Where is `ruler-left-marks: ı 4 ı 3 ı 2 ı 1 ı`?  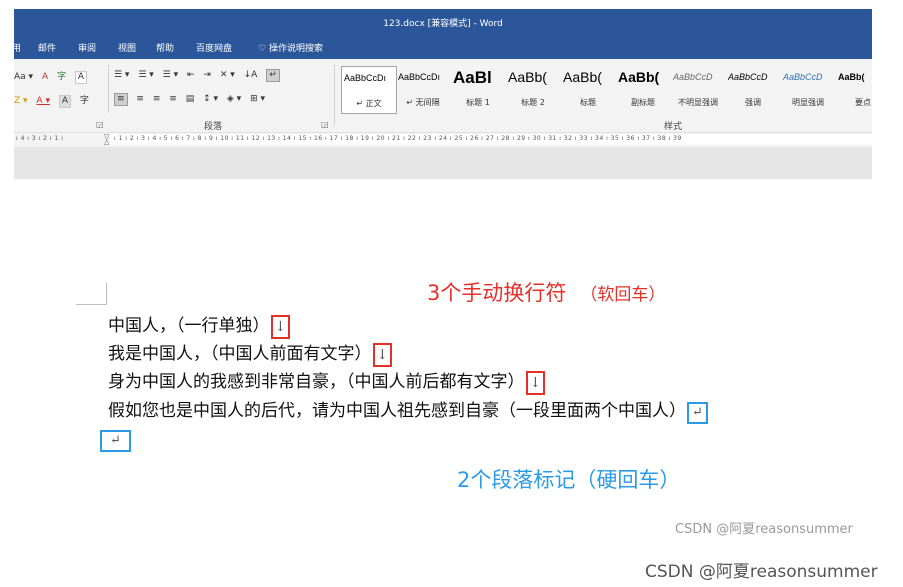
ruler-left-marks: ı 4 ı 3 ı 2 ı 1 ı is located at coordinates (40, 138).